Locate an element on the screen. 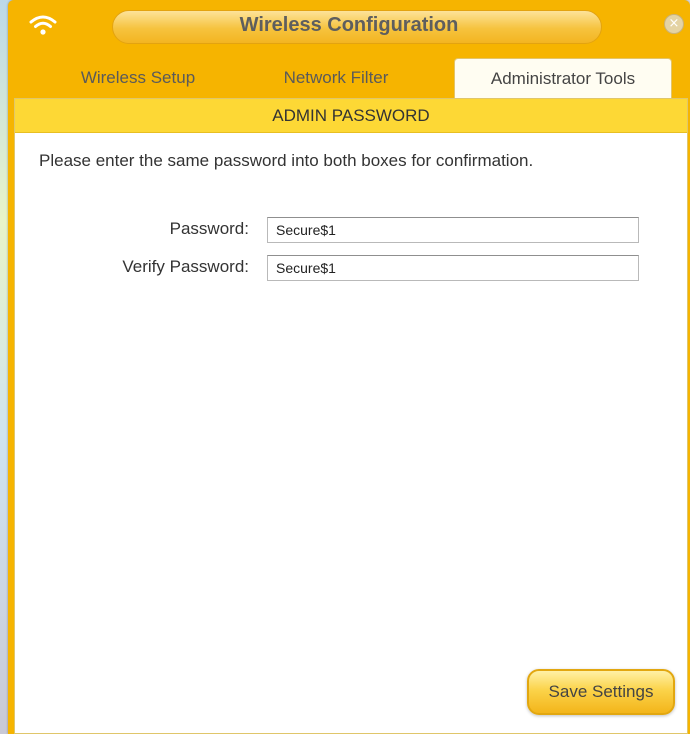 This screenshot has height=734, width=690. password-label: Password: is located at coordinates (209, 228).